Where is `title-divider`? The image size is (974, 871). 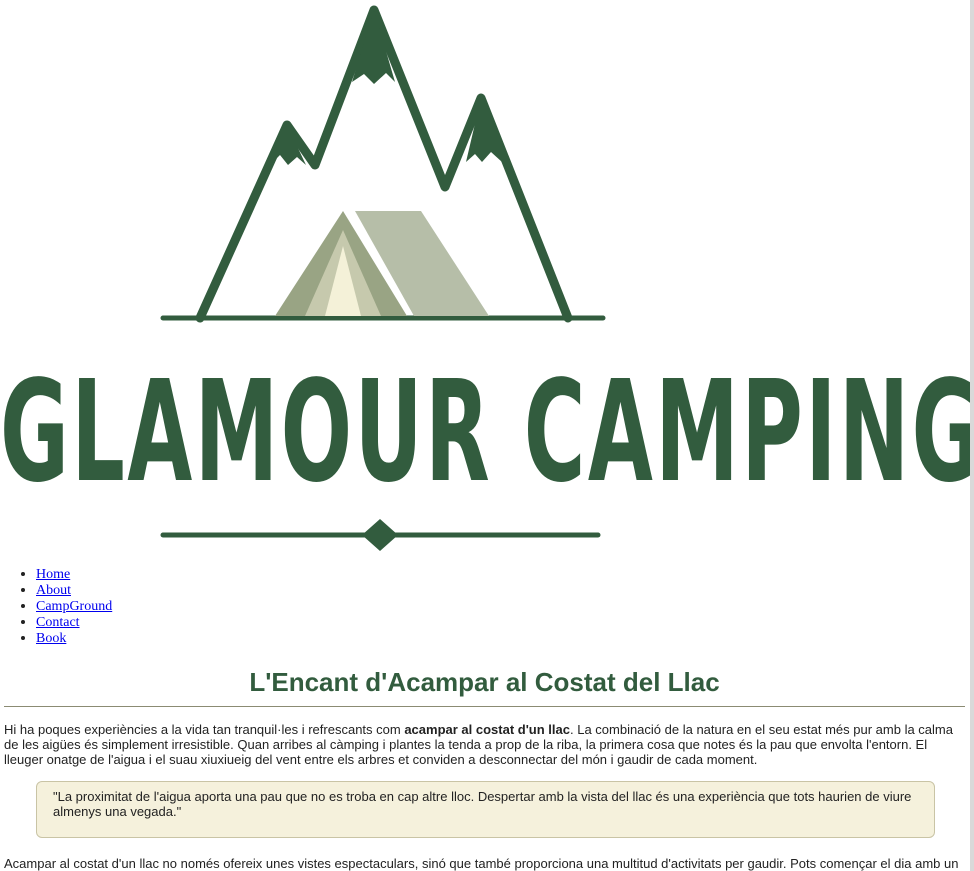
title-divider is located at coordinates (484, 706).